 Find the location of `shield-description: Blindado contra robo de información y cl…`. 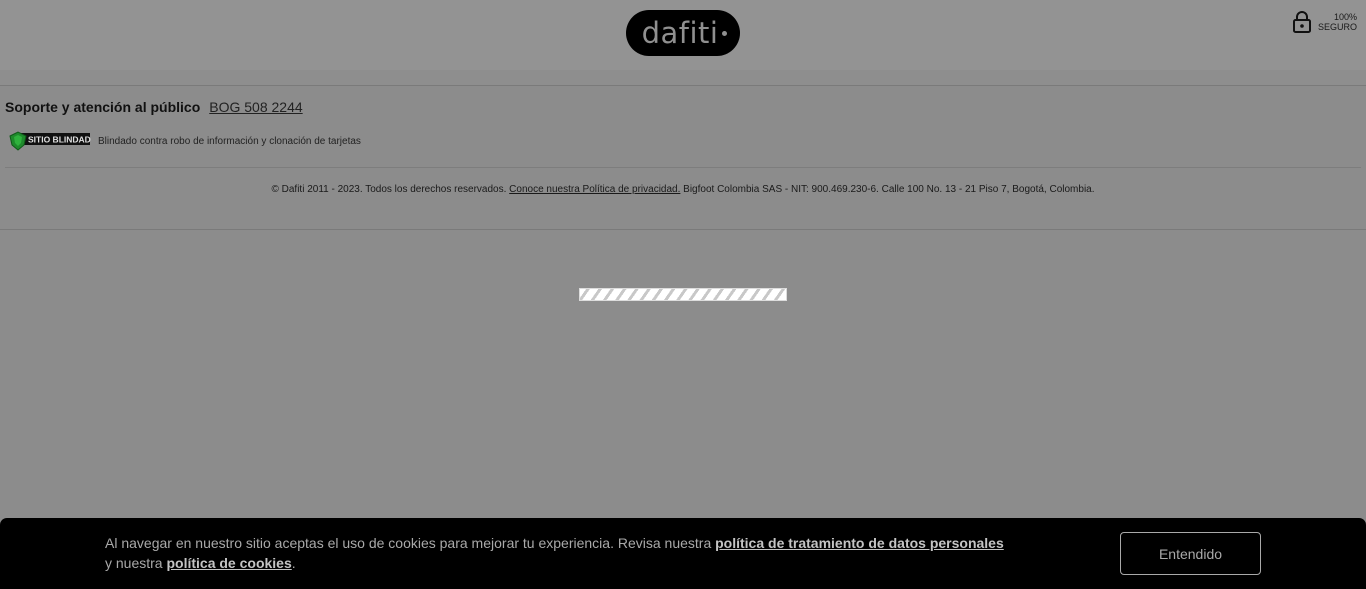

shield-description: Blindado contra robo de información y cl… is located at coordinates (229, 141).